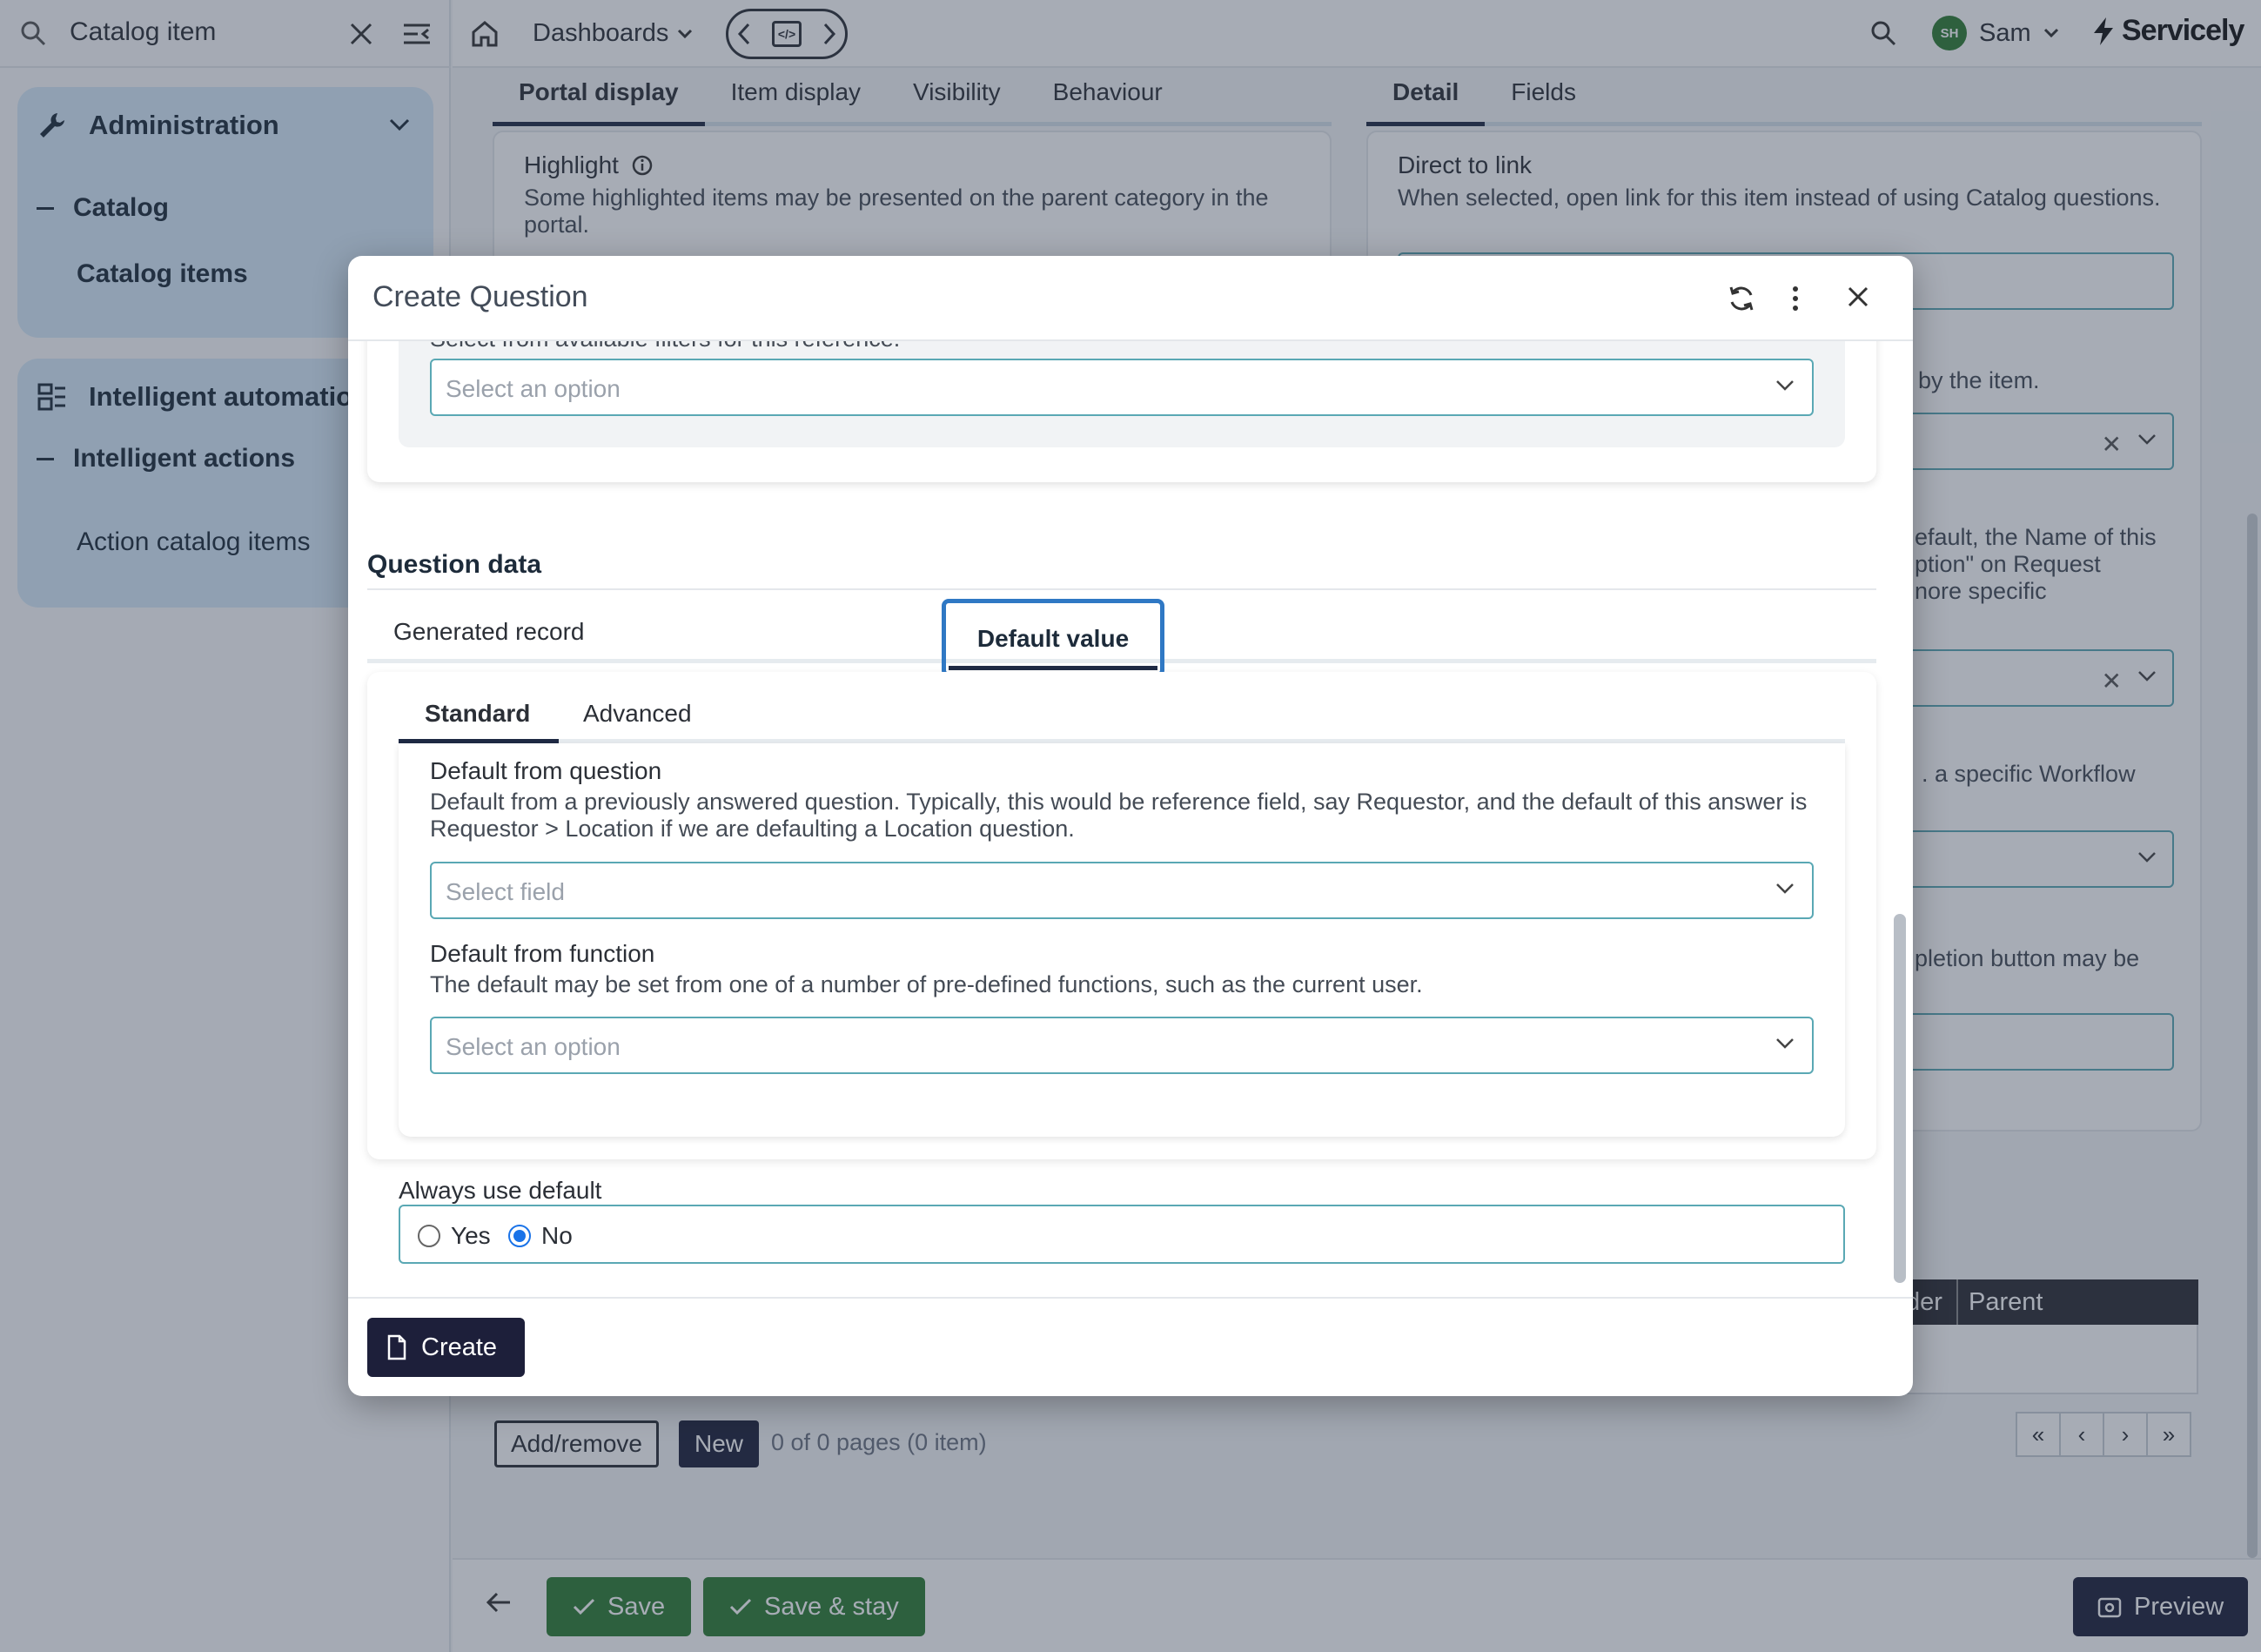 The width and height of the screenshot is (2261, 1652). I want to click on close-icon, so click(1858, 297).